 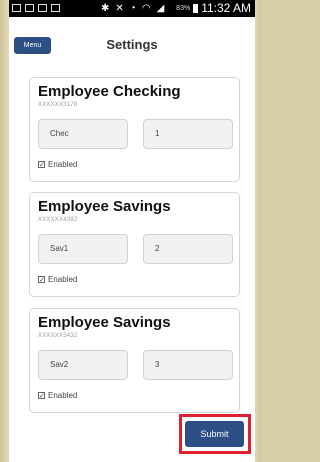 What do you see at coordinates (188, 249) in the screenshot?
I see `order-field: 2` at bounding box center [188, 249].